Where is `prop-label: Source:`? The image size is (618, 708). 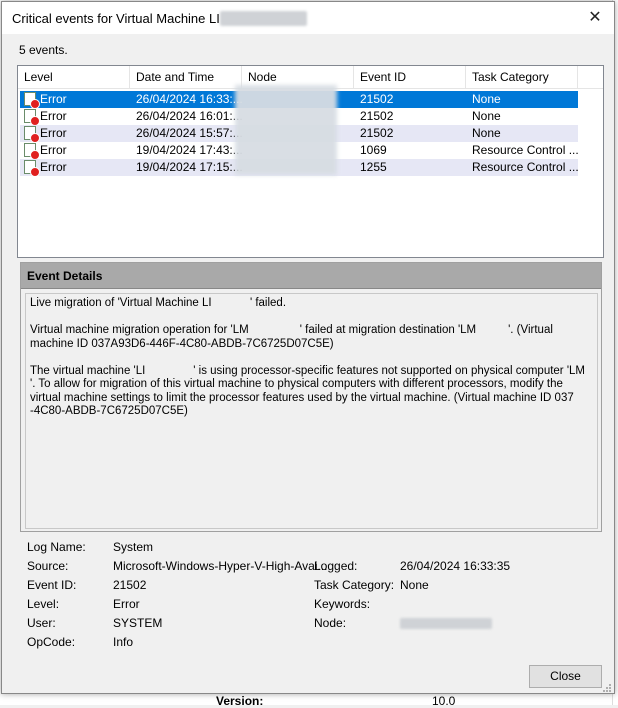 prop-label: Source: is located at coordinates (48, 566).